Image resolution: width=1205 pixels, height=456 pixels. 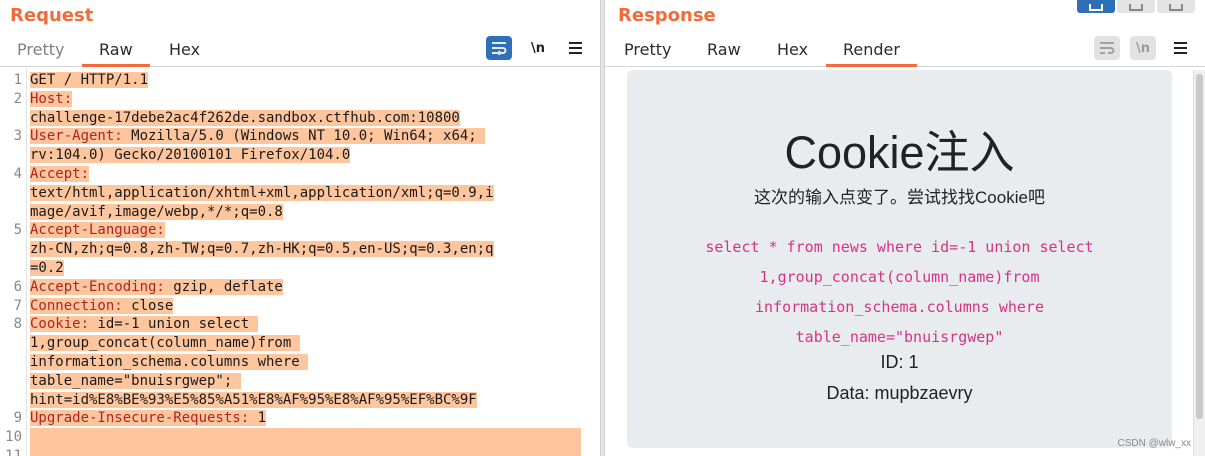 I want to click on header-name: Cookie:, so click(x=60, y=324).